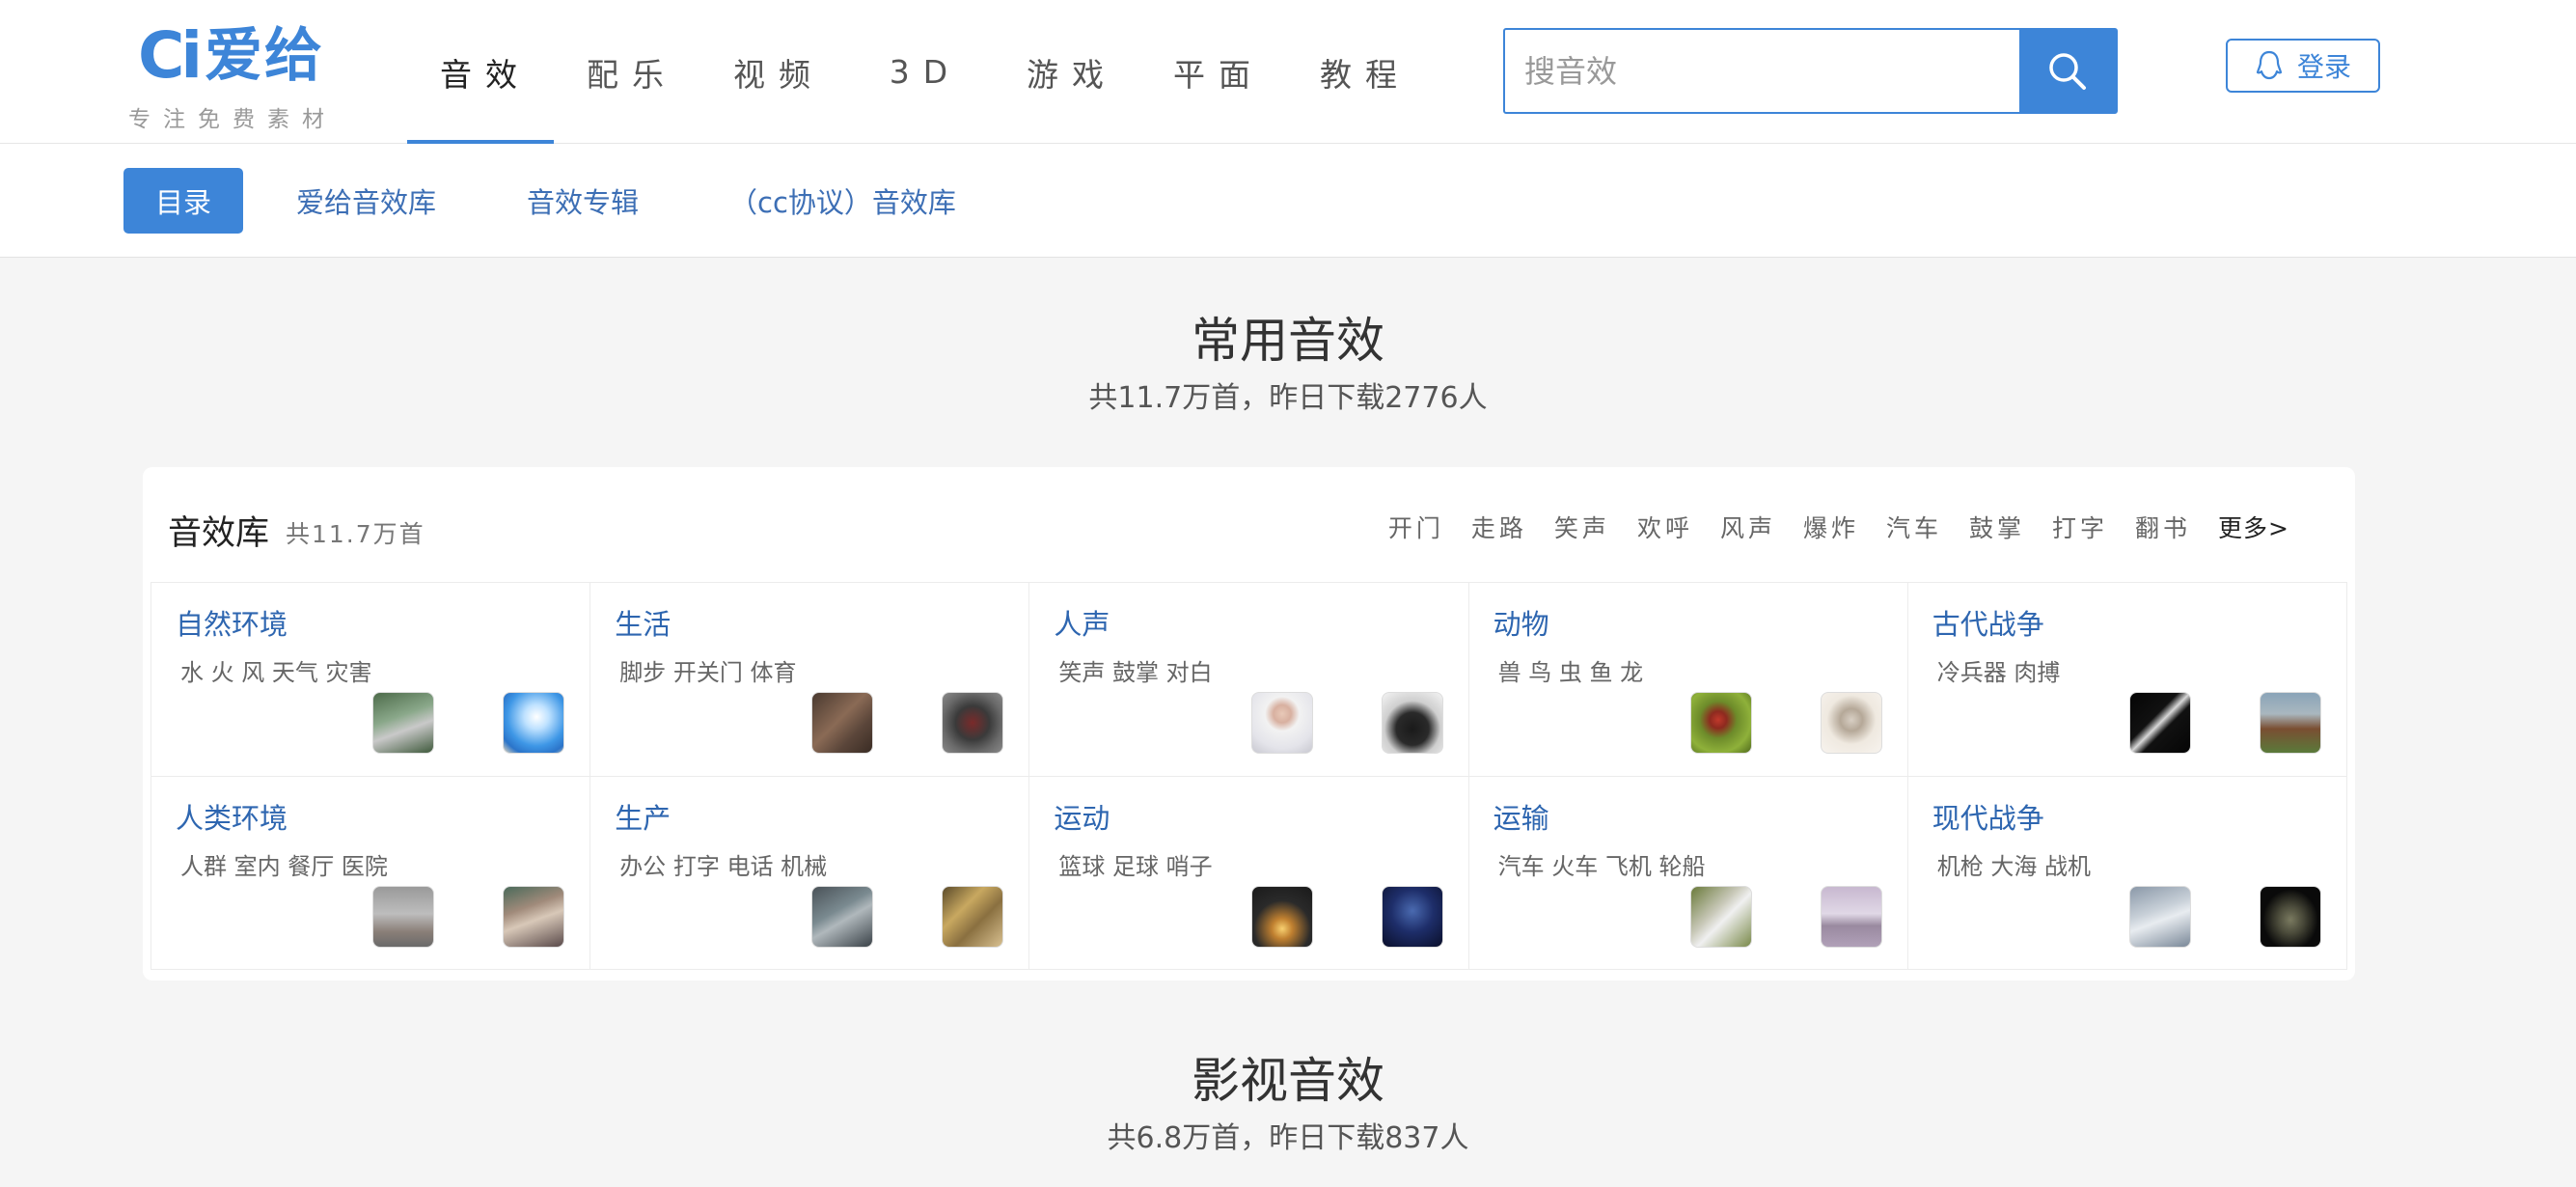  I want to click on bird-thumbnail, so click(1851, 723).